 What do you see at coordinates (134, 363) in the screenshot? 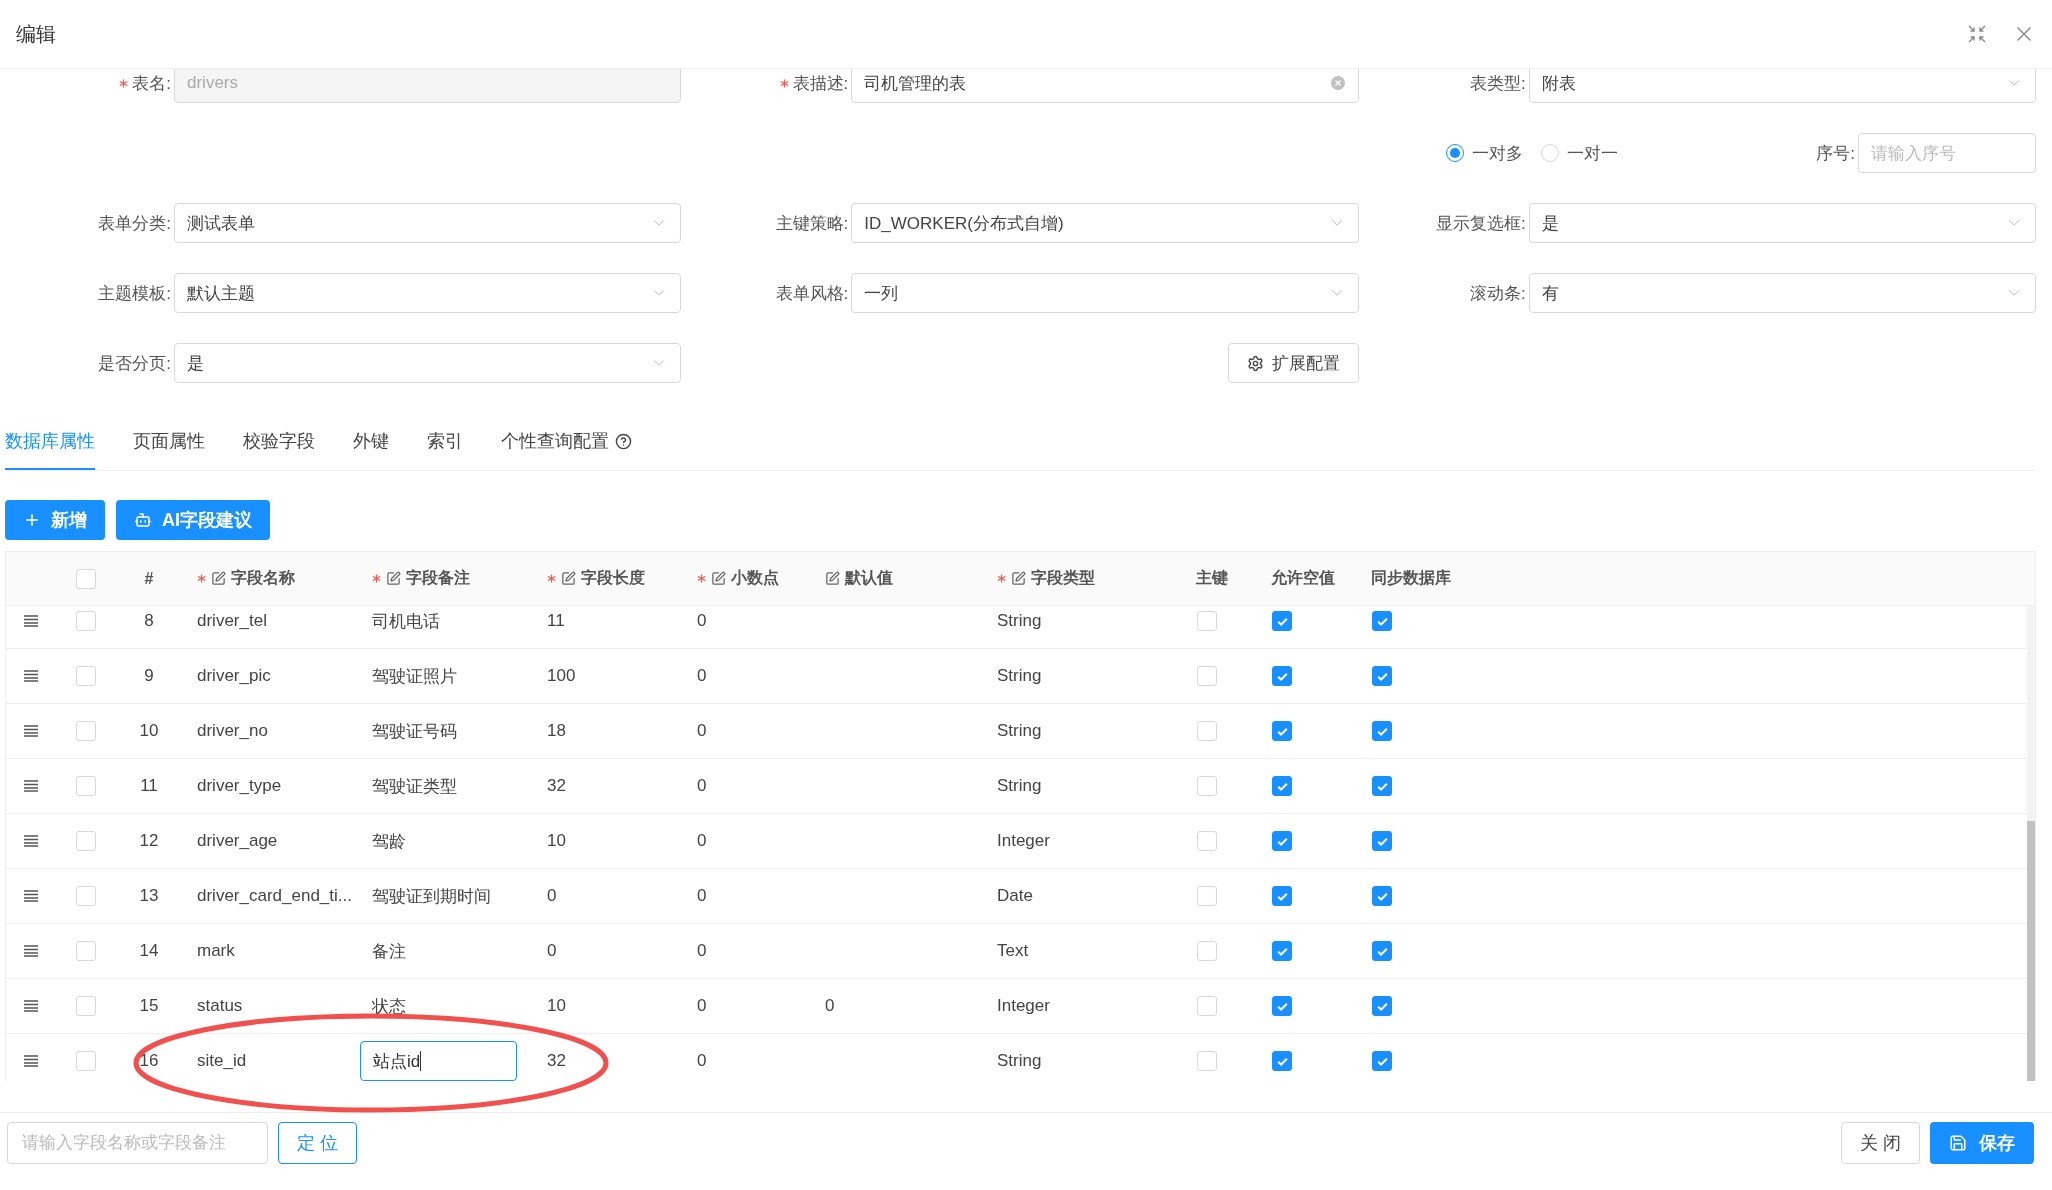
I see `field-label: 是否分页:` at bounding box center [134, 363].